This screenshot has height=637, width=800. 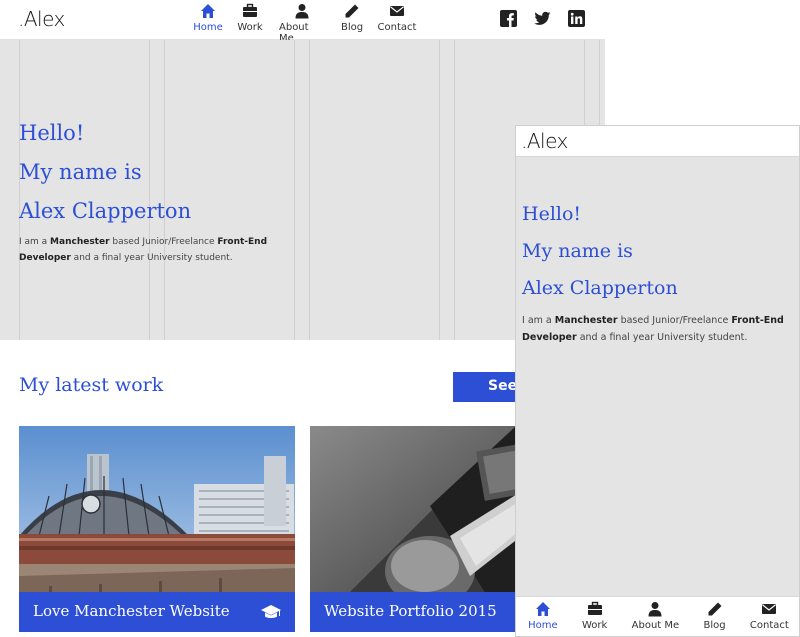 I want to click on nav-label-about: About Me, so click(x=655, y=625).